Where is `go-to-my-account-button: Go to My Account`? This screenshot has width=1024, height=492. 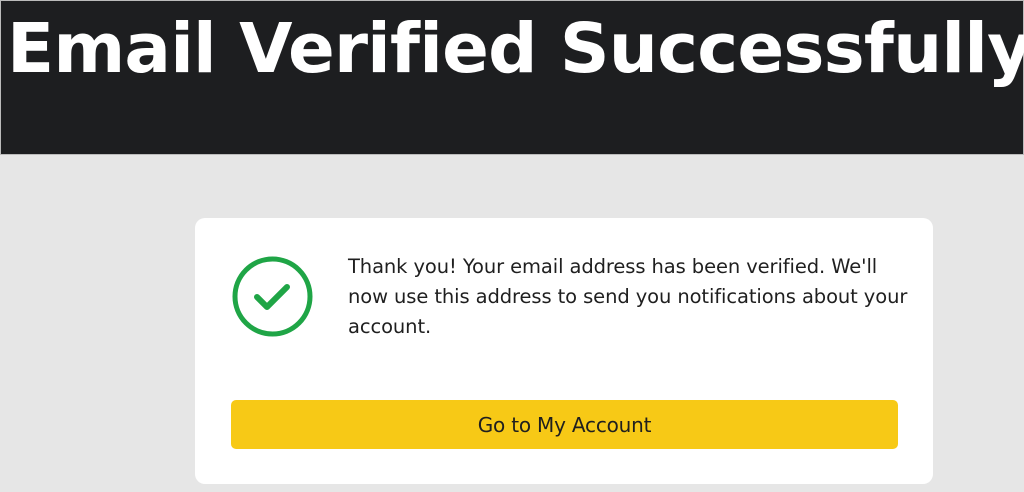
go-to-my-account-button: Go to My Account is located at coordinates (564, 424).